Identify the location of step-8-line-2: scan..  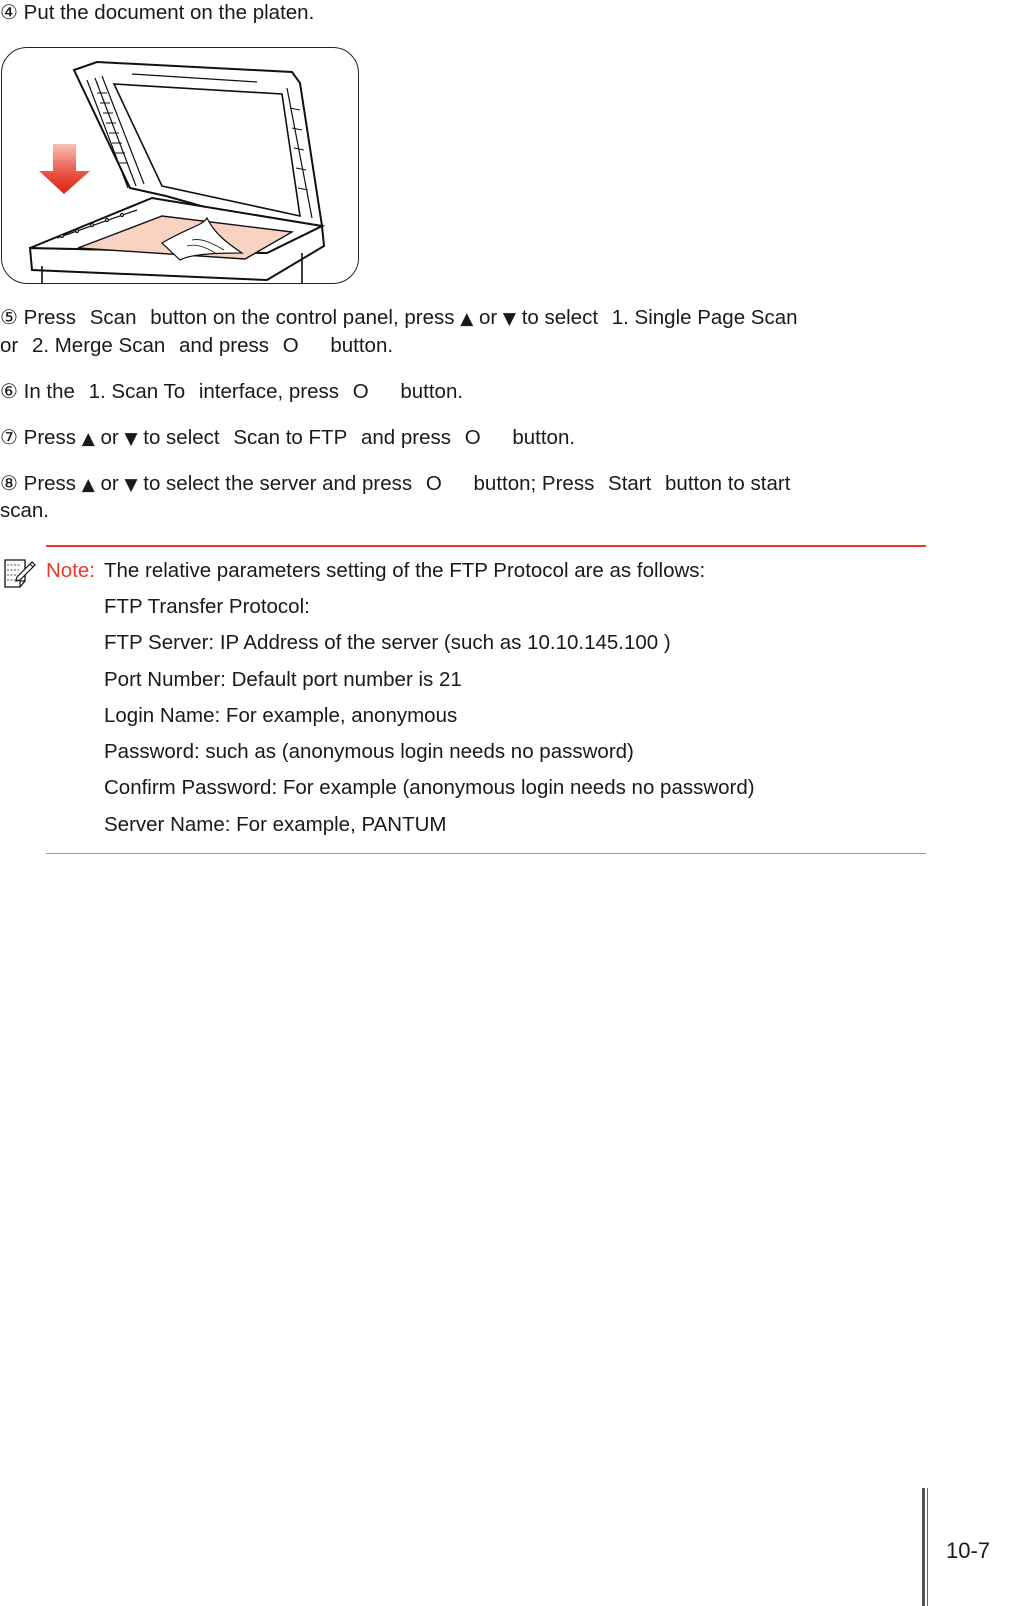
(24, 511).